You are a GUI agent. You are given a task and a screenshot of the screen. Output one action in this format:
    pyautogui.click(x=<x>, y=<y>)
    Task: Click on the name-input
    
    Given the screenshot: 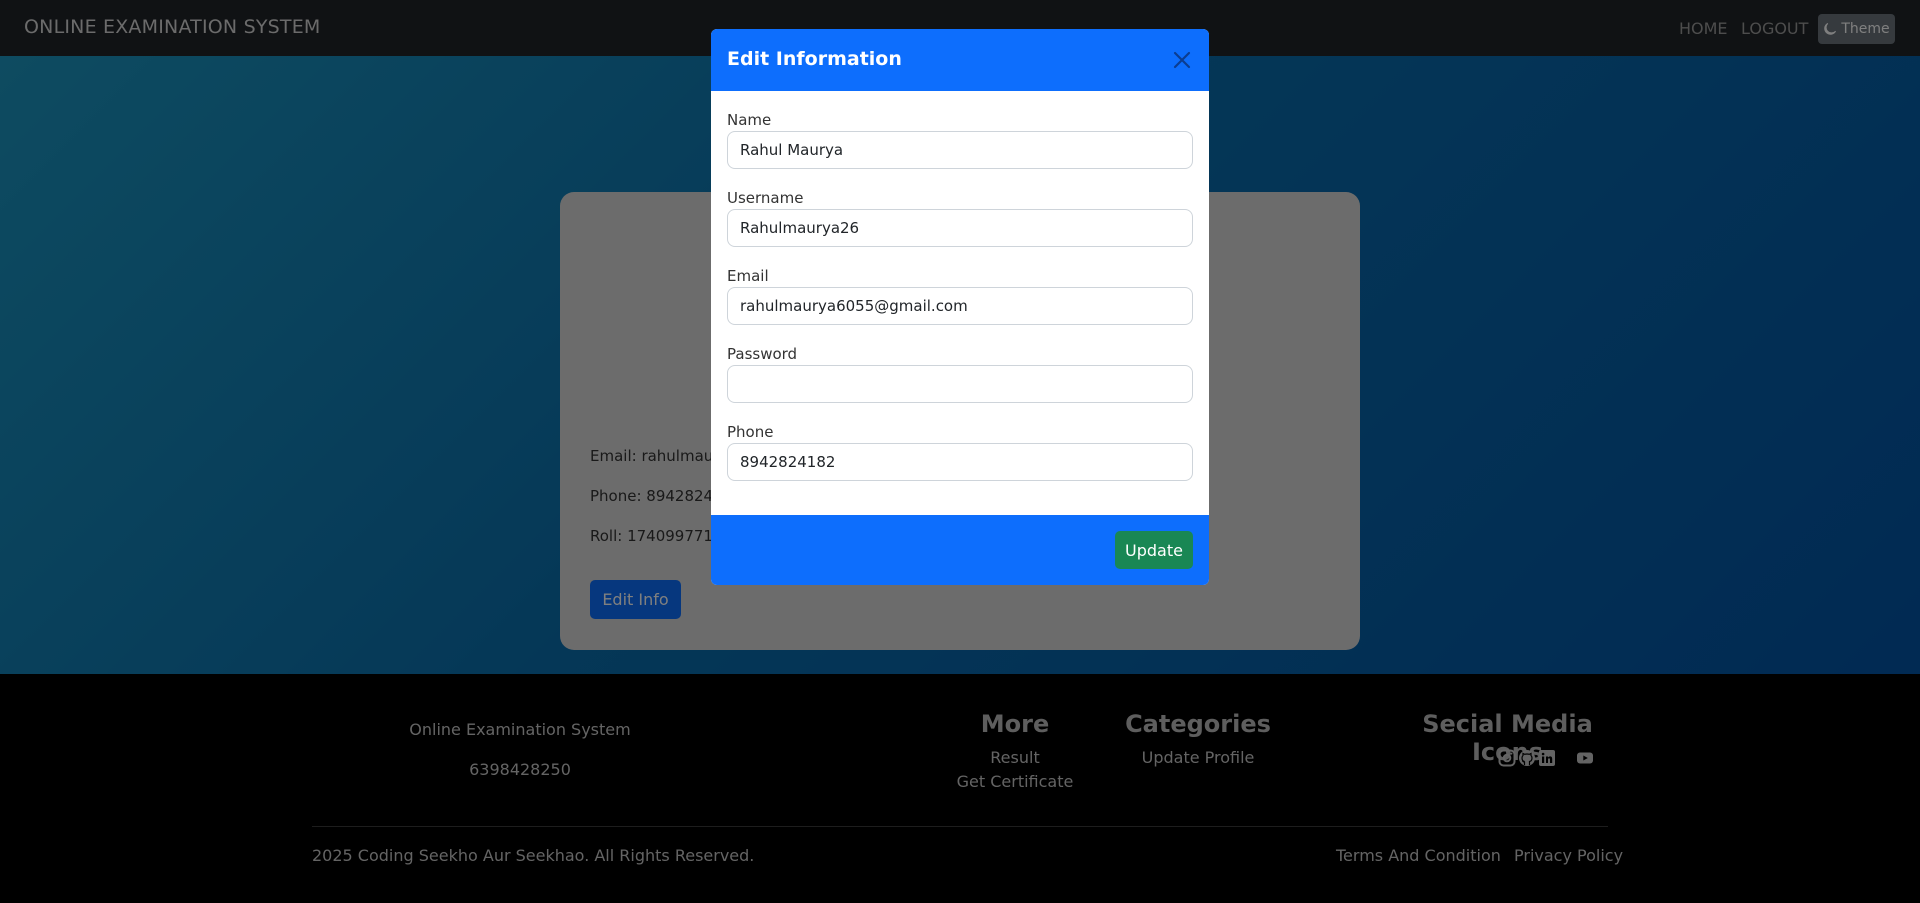 What is the action you would take?
    pyautogui.click(x=960, y=150)
    